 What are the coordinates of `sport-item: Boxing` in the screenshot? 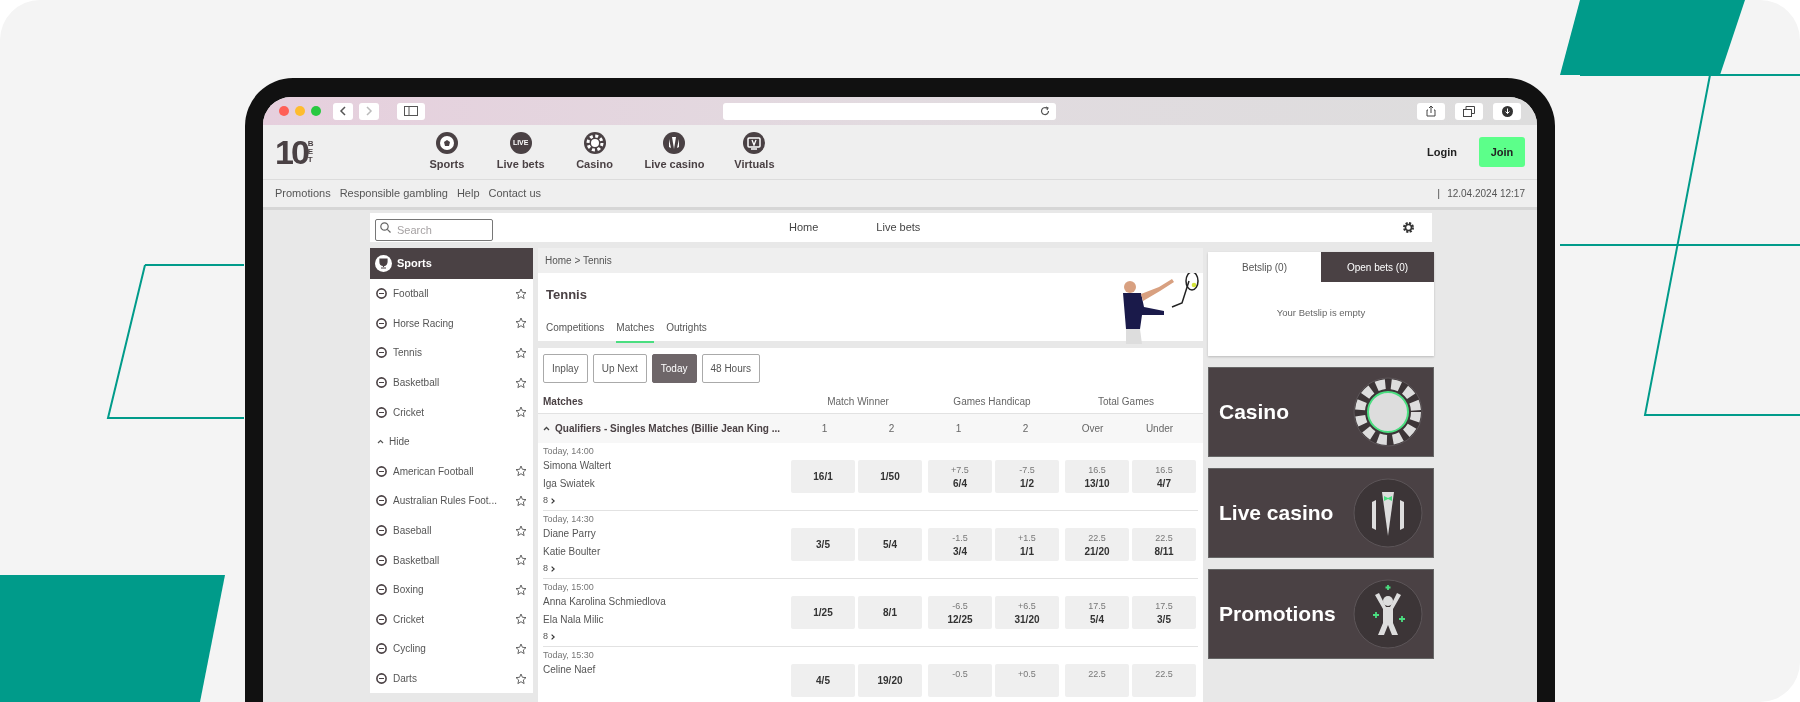 It's located at (451, 589).